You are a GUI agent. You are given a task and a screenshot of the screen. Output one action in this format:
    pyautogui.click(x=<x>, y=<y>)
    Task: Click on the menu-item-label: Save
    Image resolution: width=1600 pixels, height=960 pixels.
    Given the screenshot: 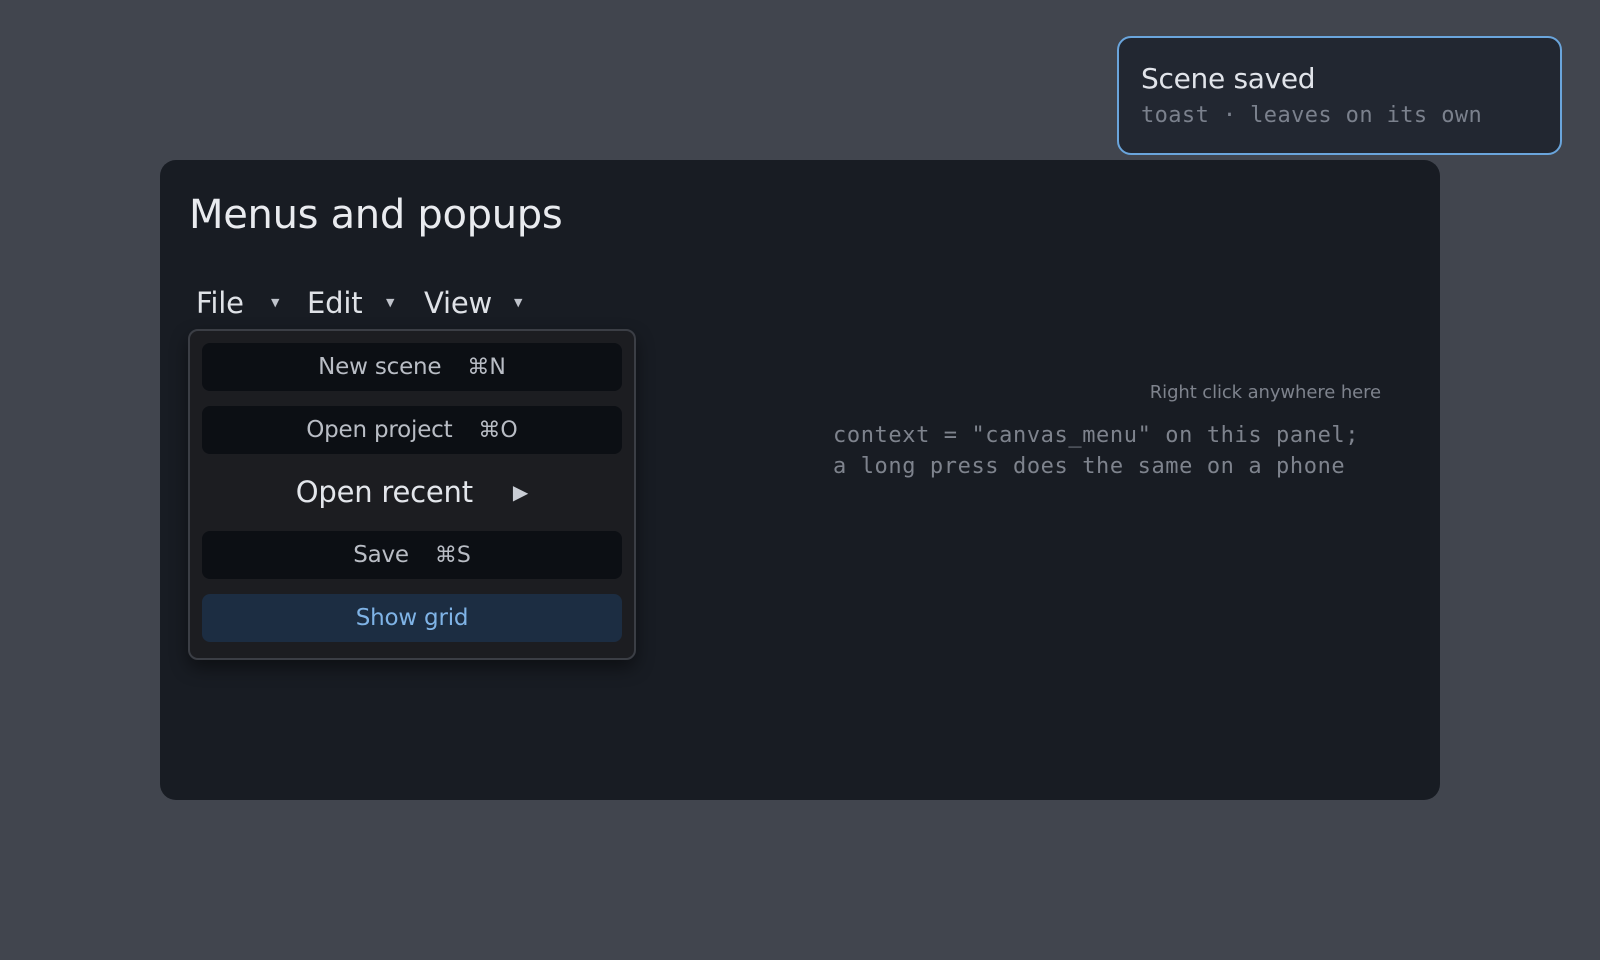 What is the action you would take?
    pyautogui.click(x=381, y=555)
    